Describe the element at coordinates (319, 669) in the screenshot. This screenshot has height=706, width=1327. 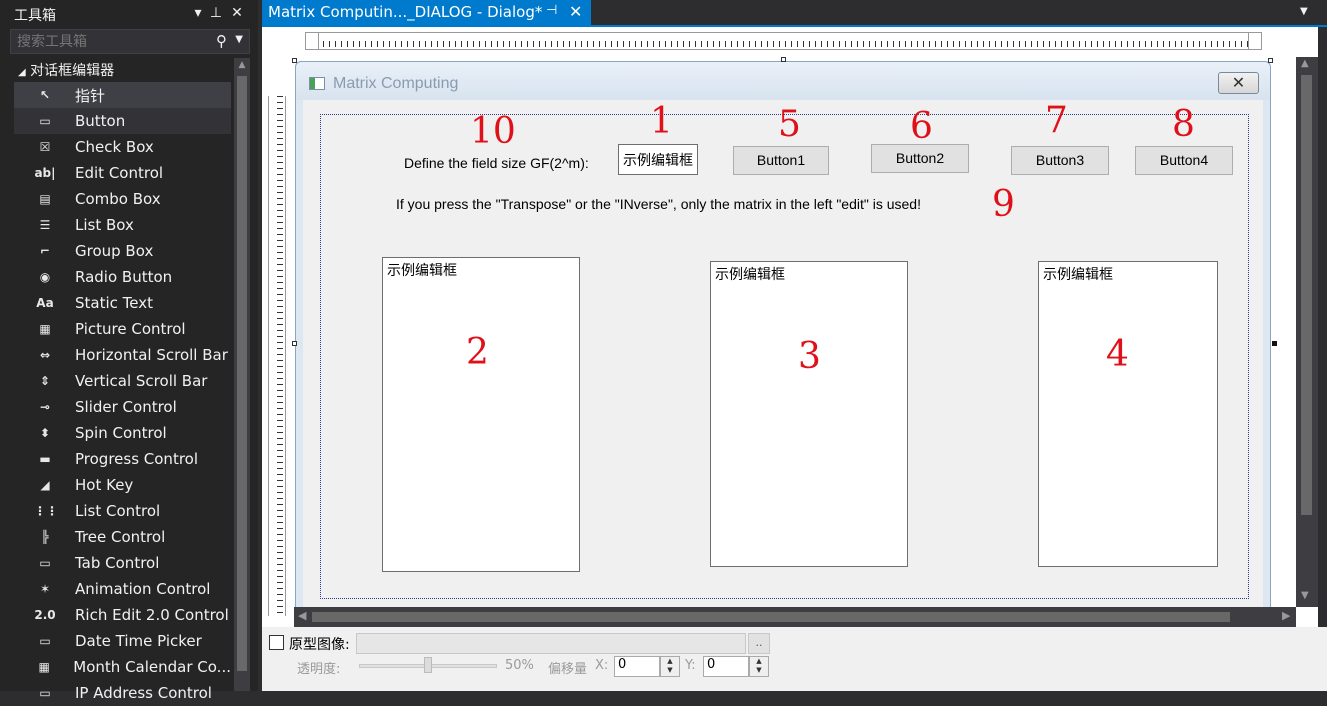
I see `opacity-label: 透明度:` at that location.